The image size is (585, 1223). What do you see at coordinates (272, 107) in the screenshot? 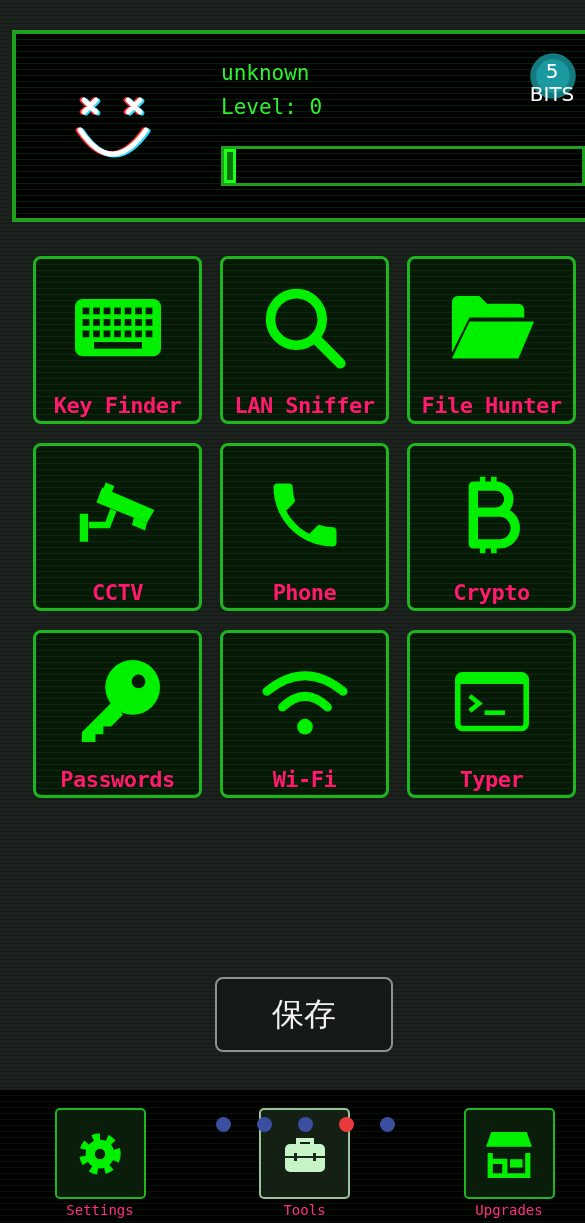
I see `level-label: Level: 0` at bounding box center [272, 107].